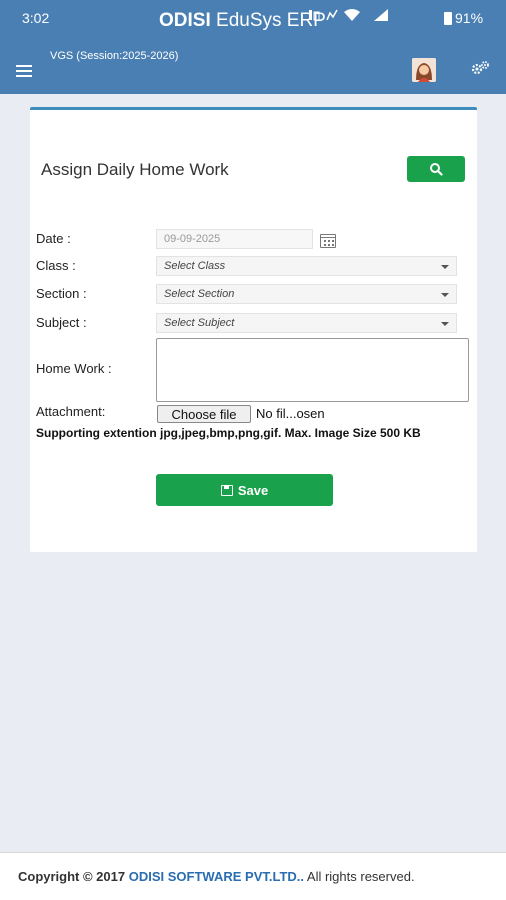 This screenshot has width=506, height=900. I want to click on subject-select: Select Subject, so click(306, 323).